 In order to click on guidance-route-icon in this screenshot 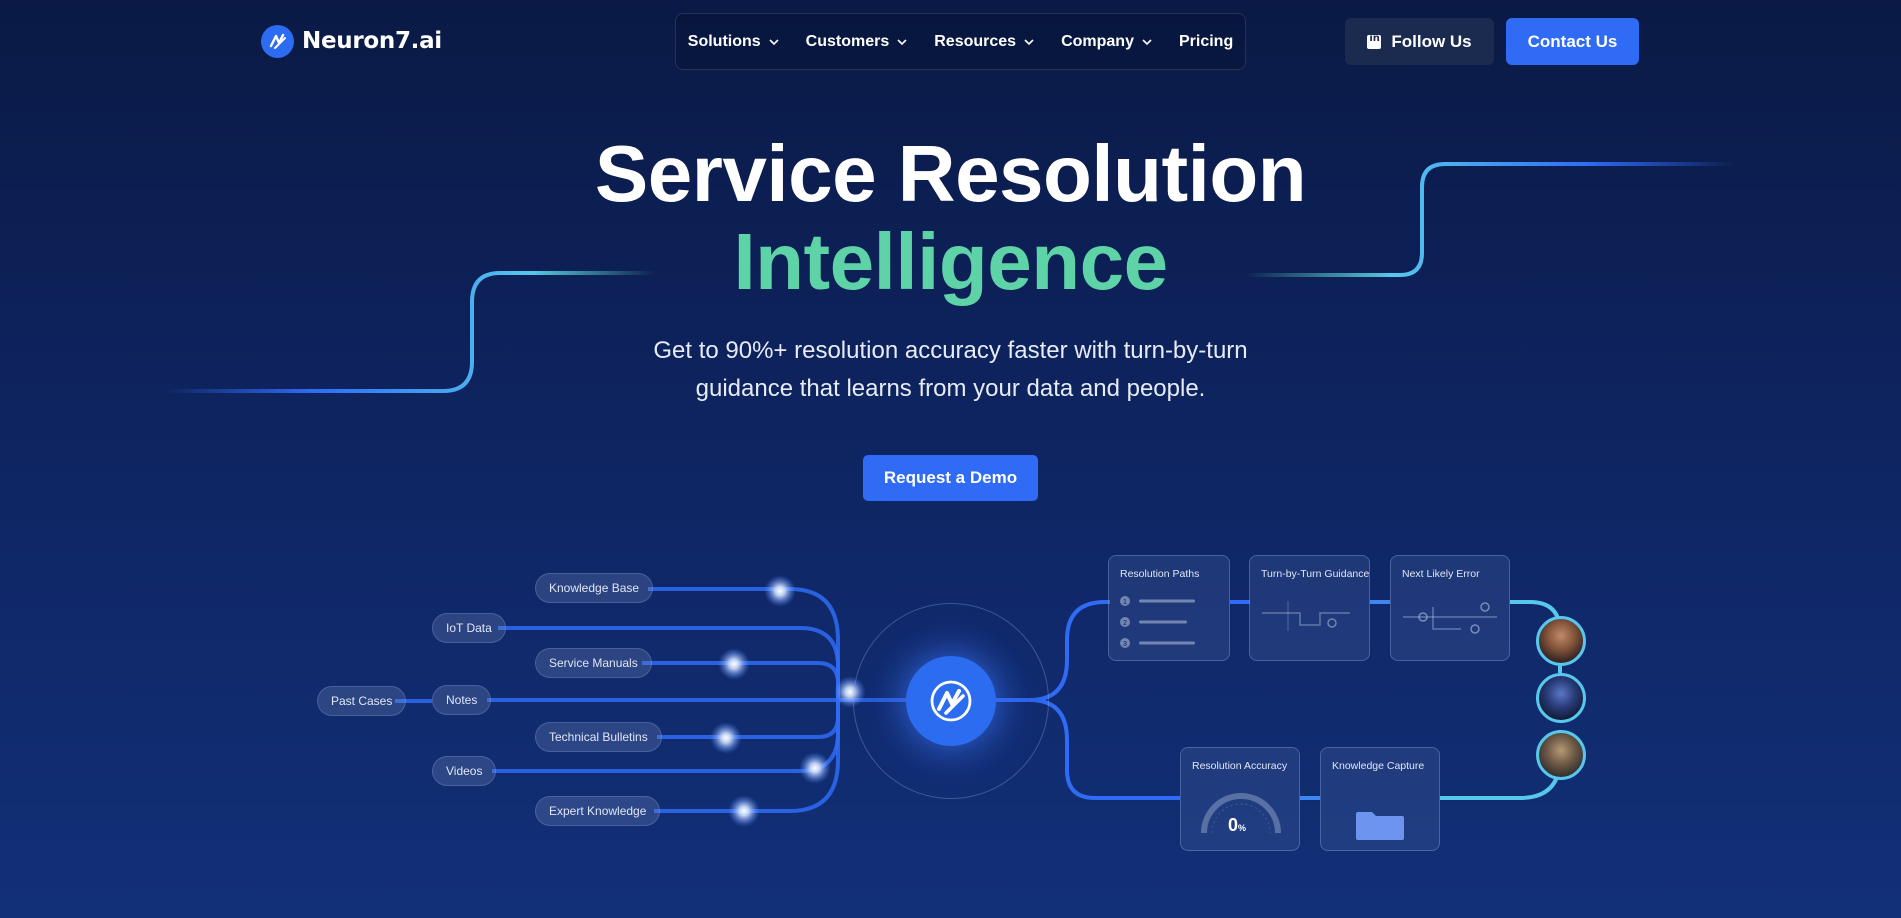, I will do `click(1306, 616)`.